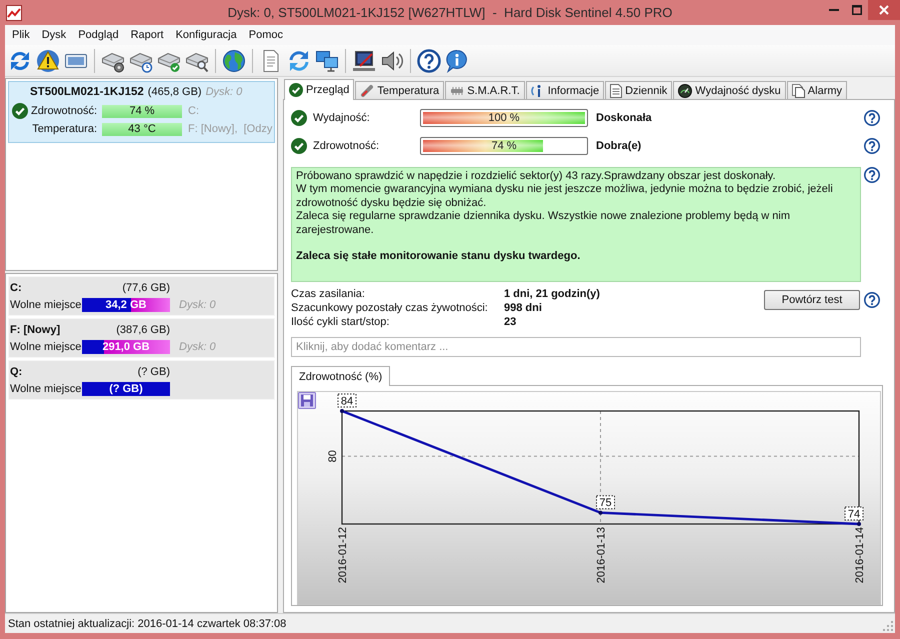  What do you see at coordinates (624, 118) in the screenshot?
I see `rating-verdict: Doskonała` at bounding box center [624, 118].